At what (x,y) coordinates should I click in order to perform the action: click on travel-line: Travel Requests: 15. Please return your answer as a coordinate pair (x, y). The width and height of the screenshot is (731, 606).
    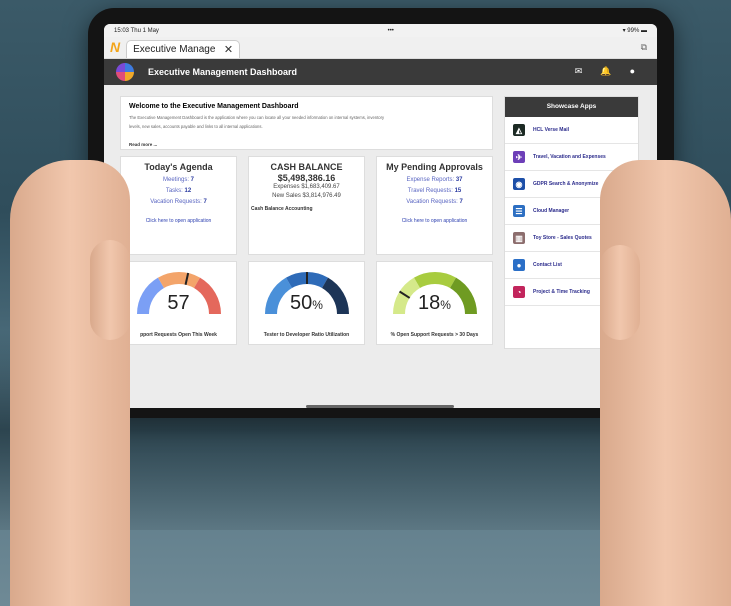
    Looking at the image, I should click on (434, 191).